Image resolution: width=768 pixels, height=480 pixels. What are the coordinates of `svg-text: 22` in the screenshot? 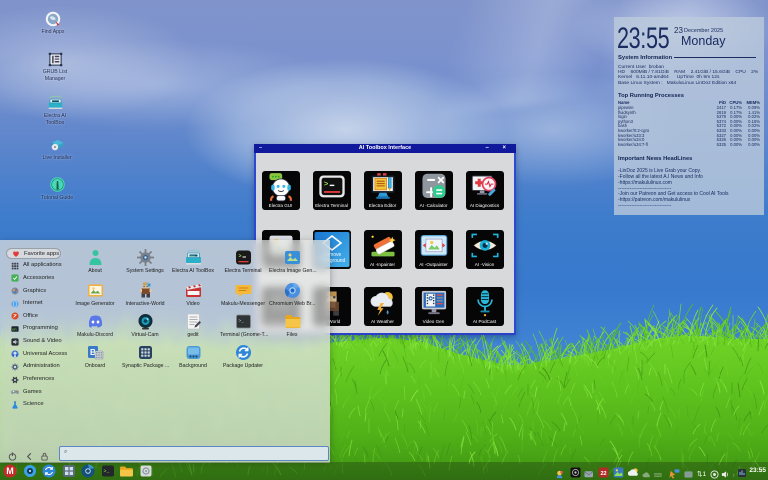 It's located at (603, 474).